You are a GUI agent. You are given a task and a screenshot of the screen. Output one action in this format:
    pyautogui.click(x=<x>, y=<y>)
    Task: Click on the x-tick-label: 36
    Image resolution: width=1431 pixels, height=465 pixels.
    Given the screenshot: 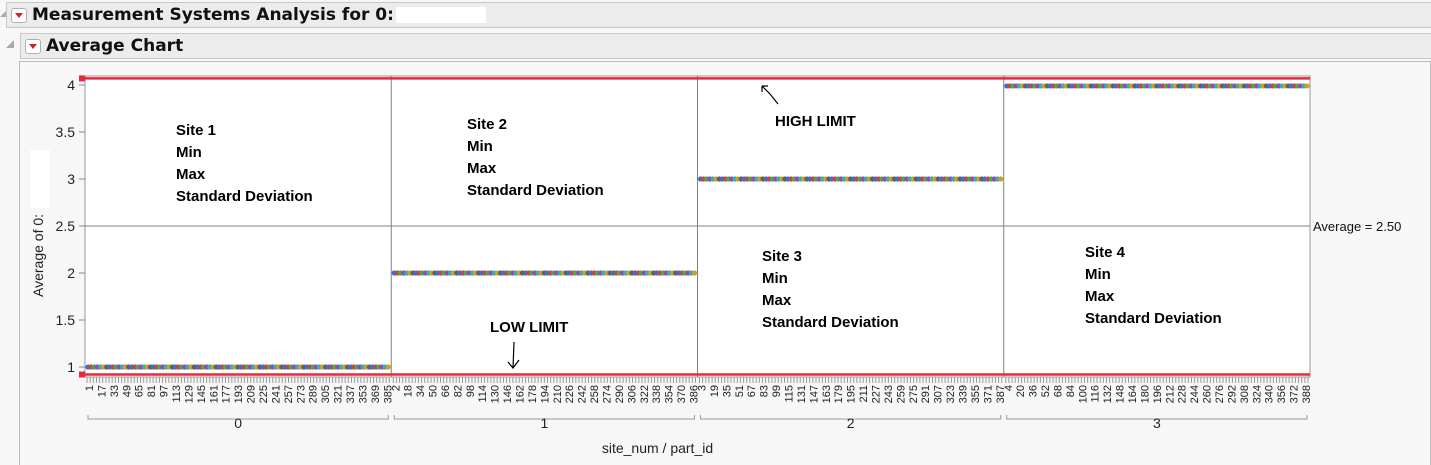 What is the action you would take?
    pyautogui.click(x=1034, y=391)
    